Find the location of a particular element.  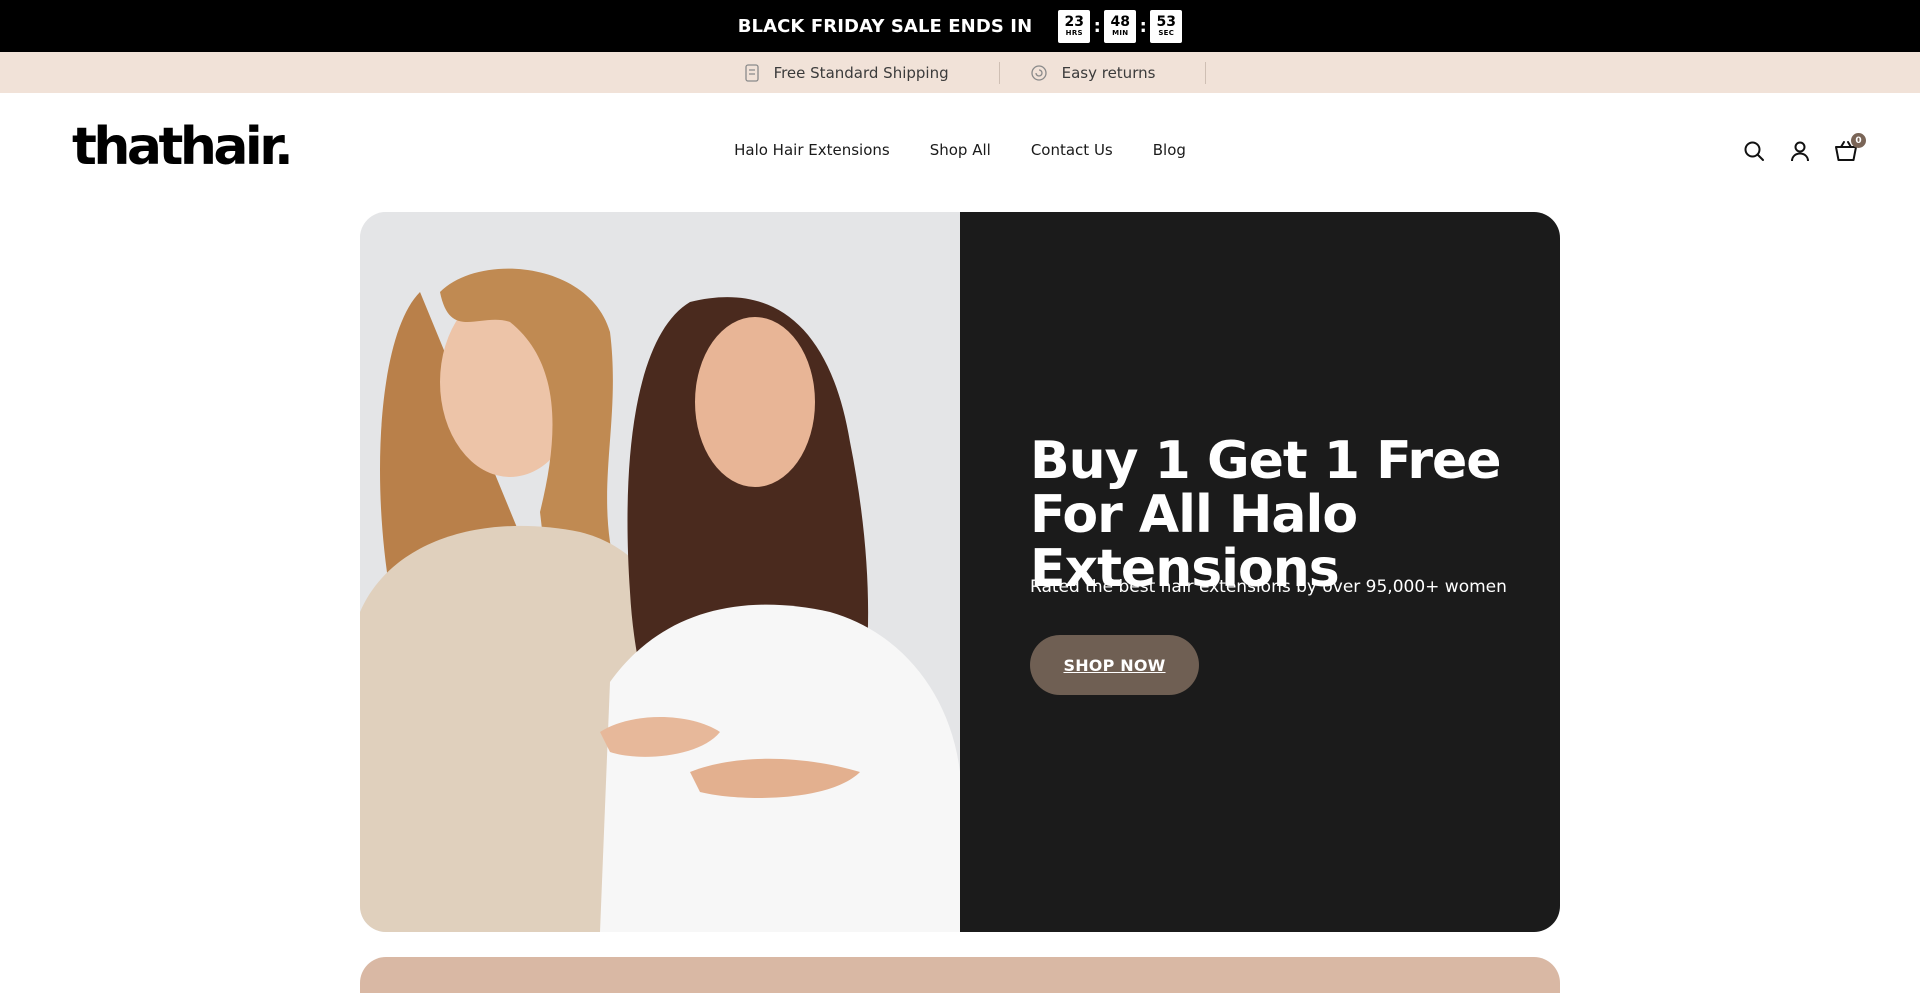

usp-label-shipping: Free Standard Shipping is located at coordinates (861, 72).